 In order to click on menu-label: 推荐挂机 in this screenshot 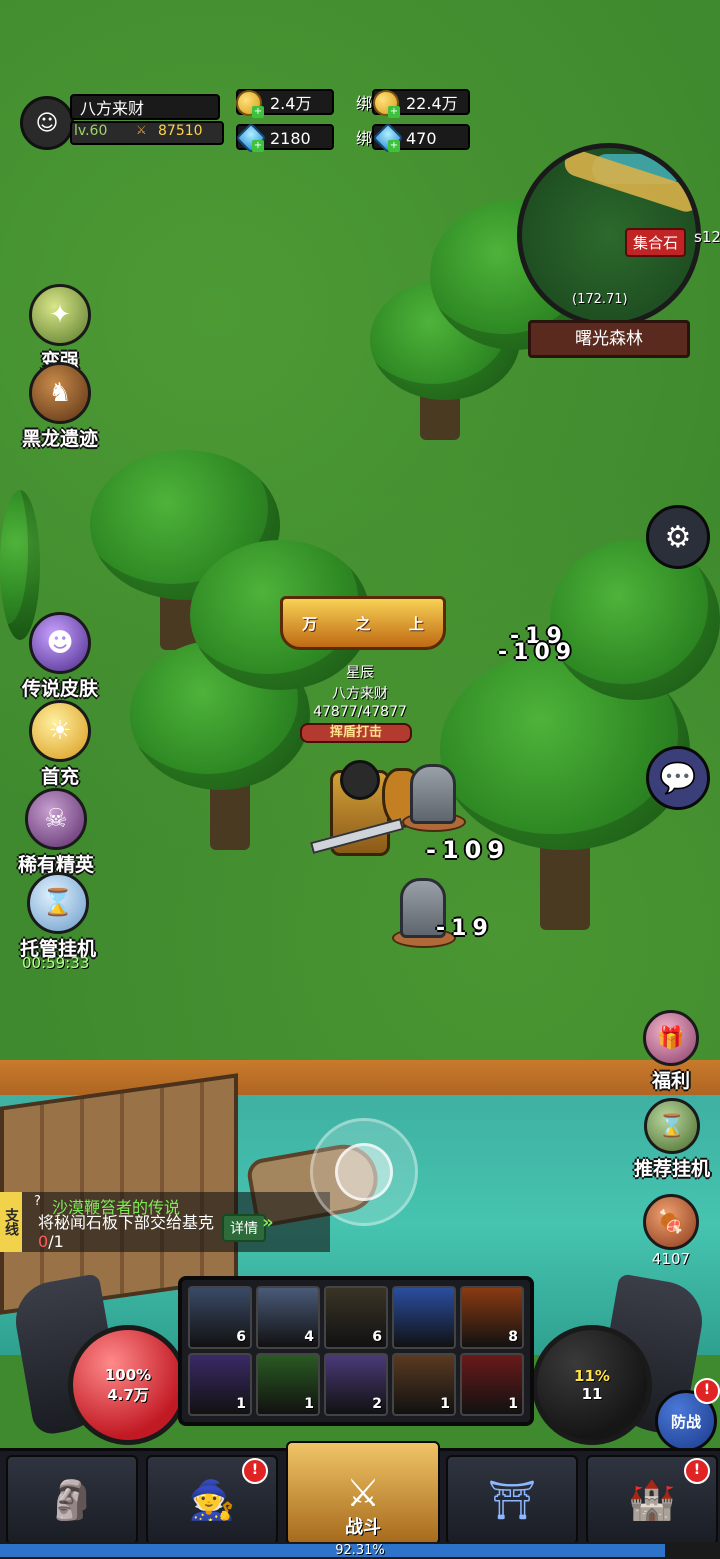, I will do `click(671, 1169)`.